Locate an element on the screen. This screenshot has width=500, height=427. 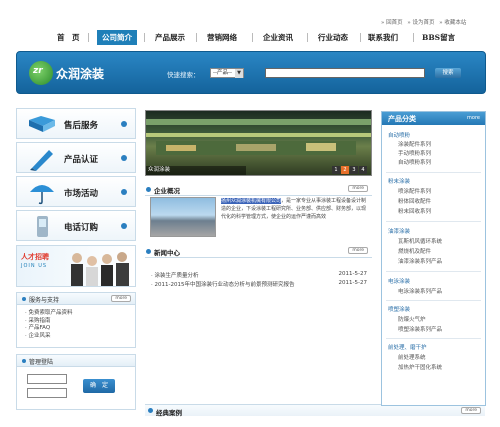
recruit-subtitle: JOIN US is located at coordinates (34, 266).